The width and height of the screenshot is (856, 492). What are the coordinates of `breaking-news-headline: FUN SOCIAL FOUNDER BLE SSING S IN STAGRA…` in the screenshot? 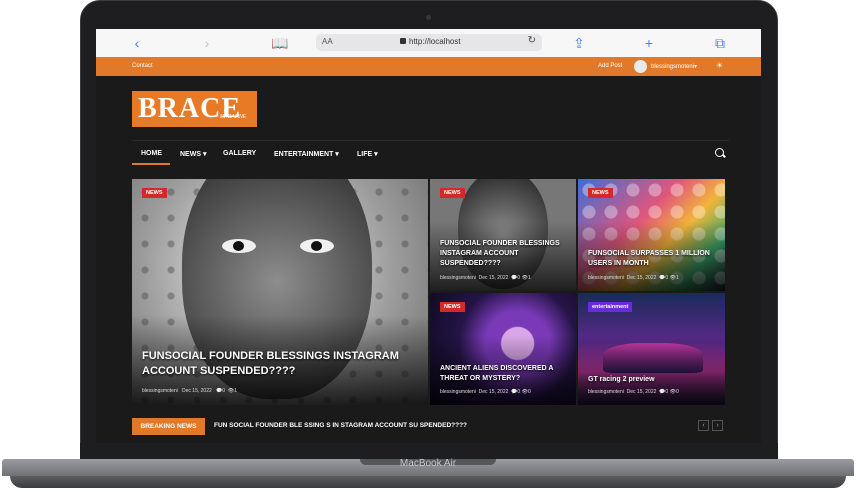 It's located at (340, 425).